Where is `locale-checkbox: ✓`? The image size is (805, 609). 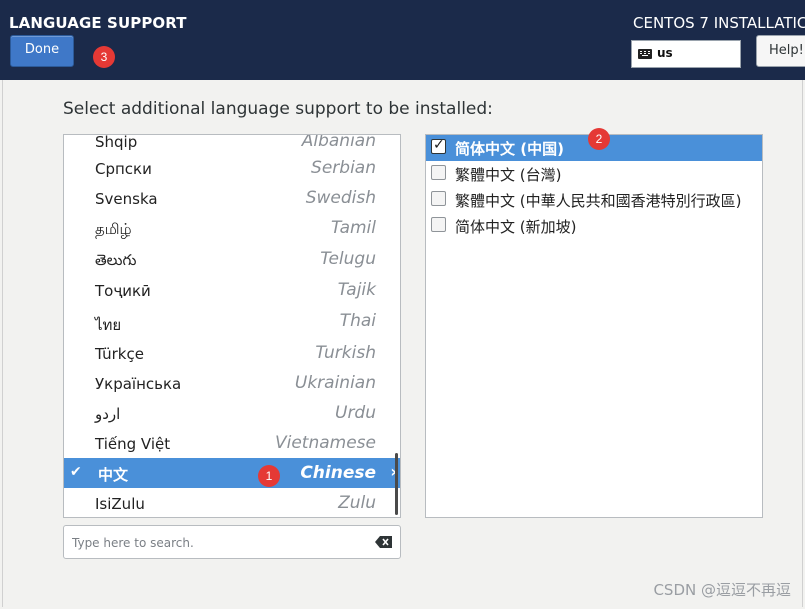 locale-checkbox: ✓ is located at coordinates (438, 145).